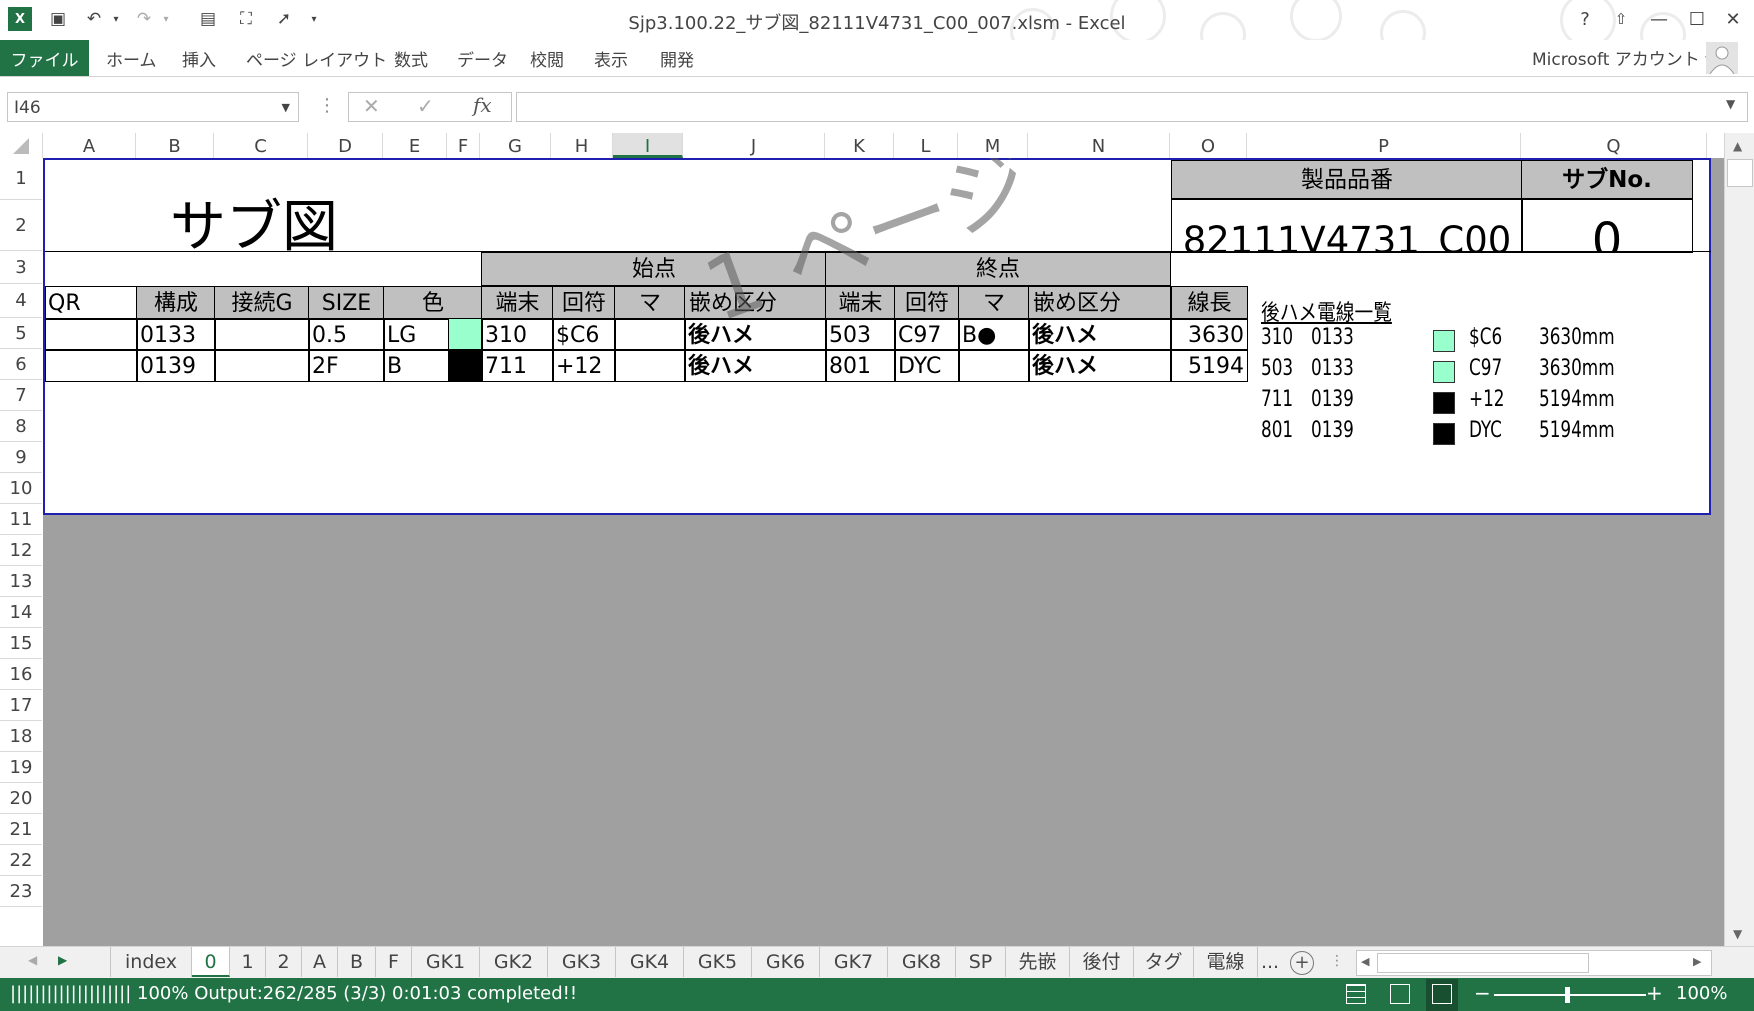 This screenshot has width=1754, height=1011. Describe the element at coordinates (345, 145) in the screenshot. I see `column-header: D` at that location.